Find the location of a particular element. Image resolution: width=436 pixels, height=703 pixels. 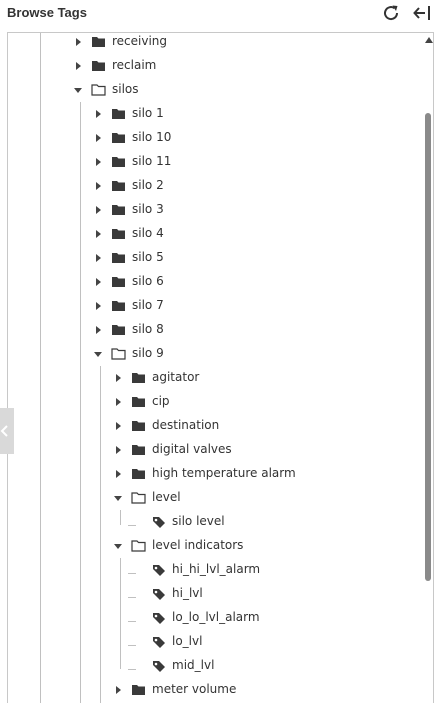

tree-item-label: silo level is located at coordinates (198, 521).